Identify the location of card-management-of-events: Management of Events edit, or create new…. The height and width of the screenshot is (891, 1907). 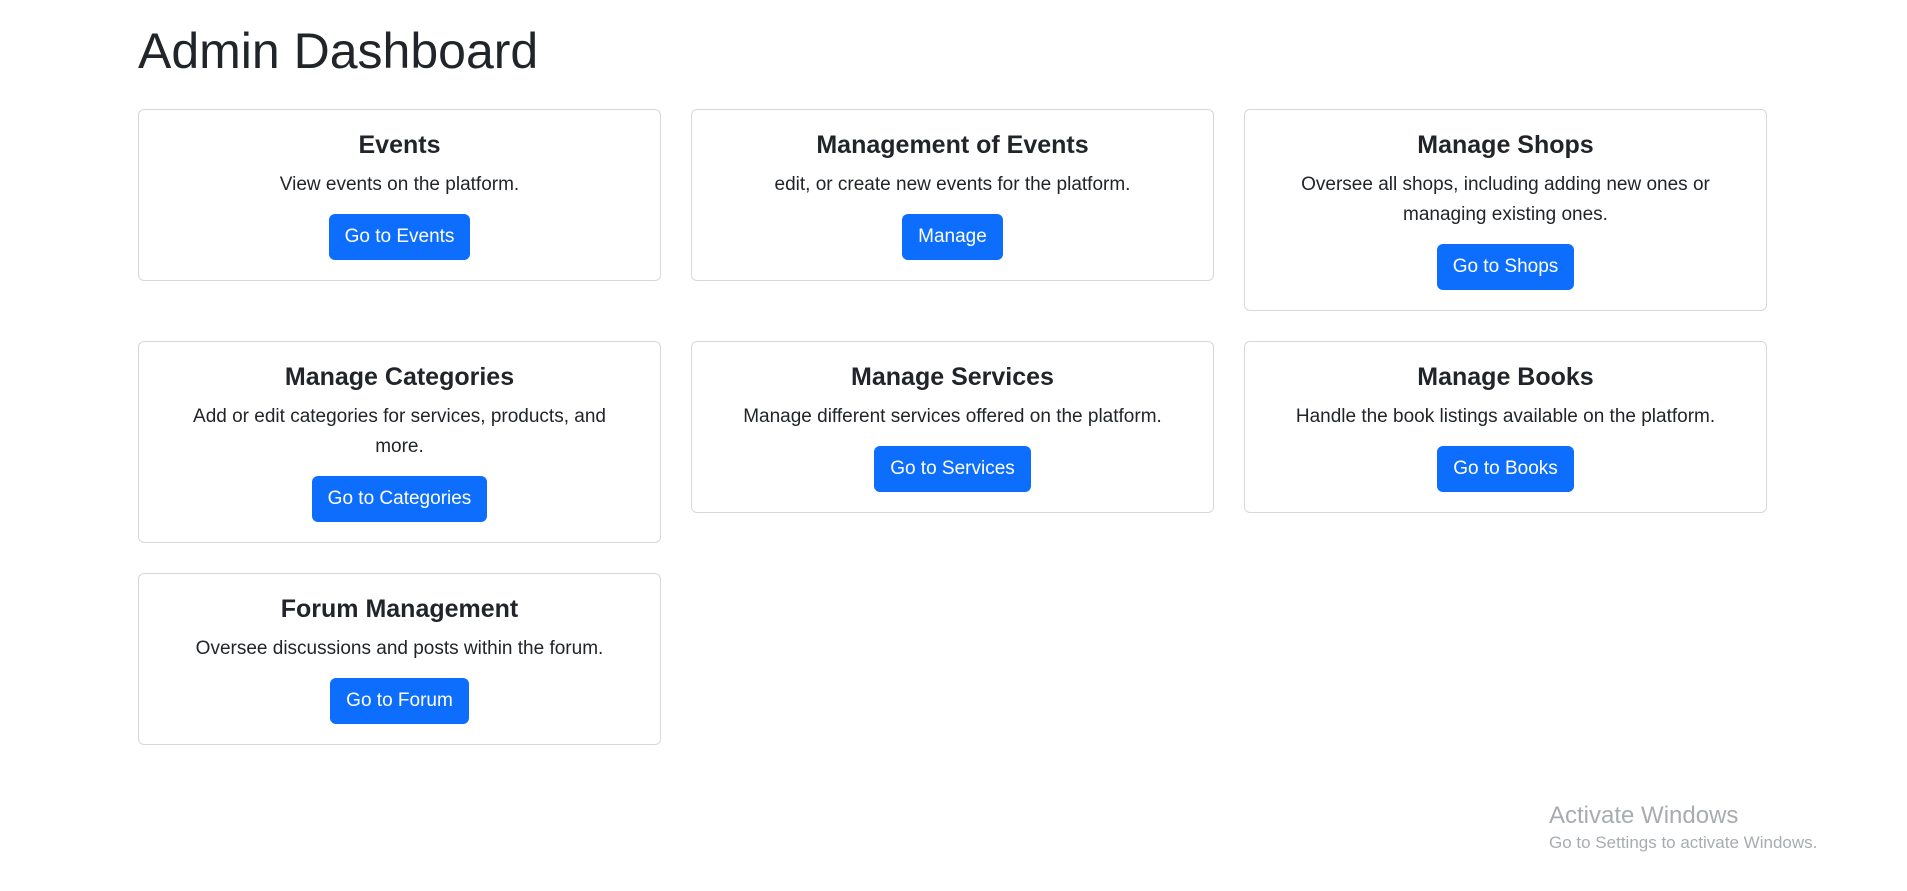
(952, 195).